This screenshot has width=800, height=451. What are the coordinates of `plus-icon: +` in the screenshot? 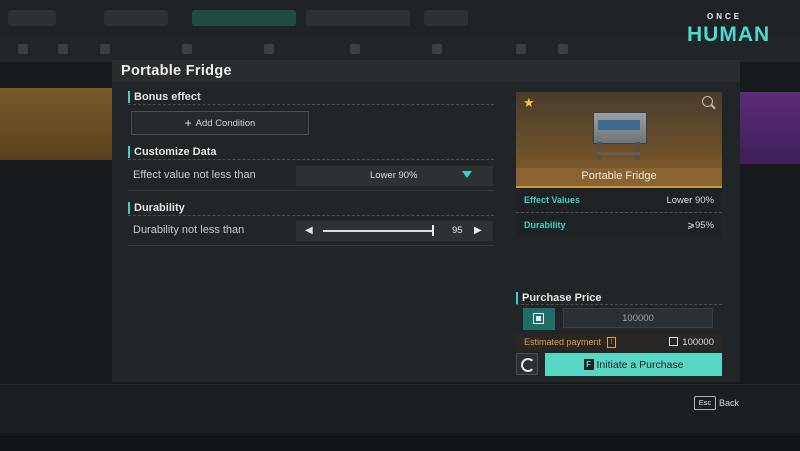 It's located at (188, 123).